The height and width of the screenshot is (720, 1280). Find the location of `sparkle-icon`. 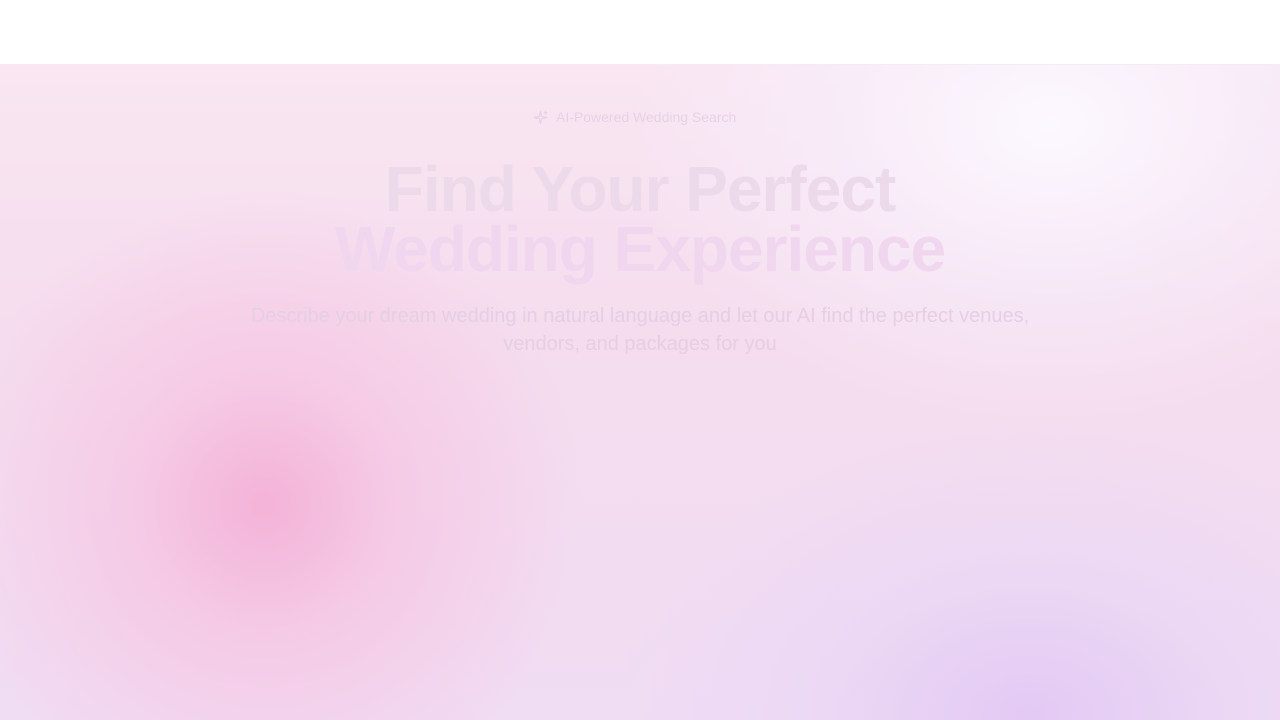

sparkle-icon is located at coordinates (540, 117).